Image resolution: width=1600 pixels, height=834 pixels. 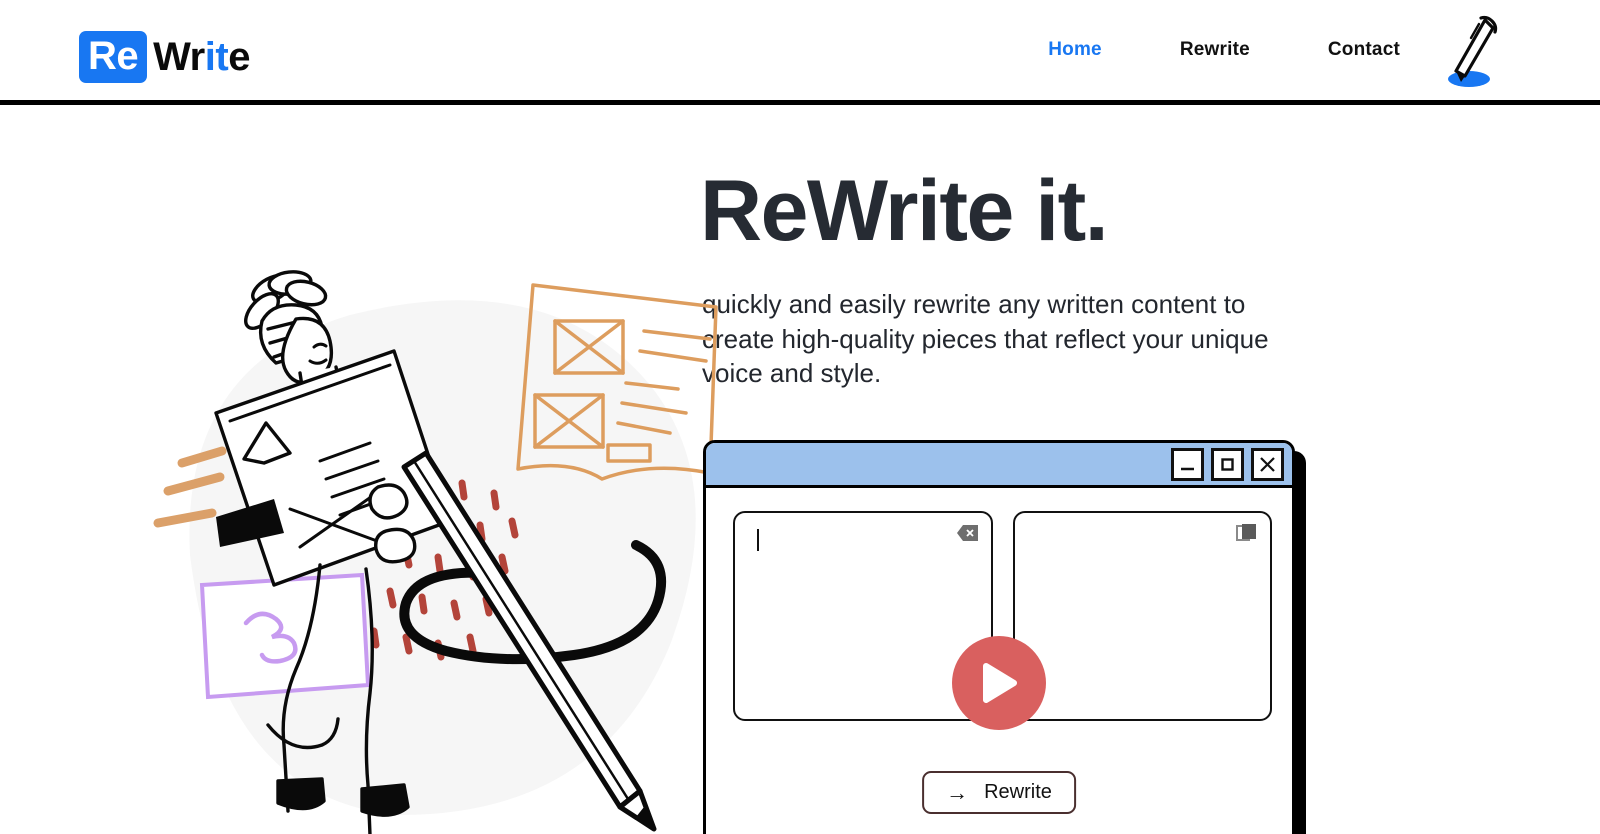 What do you see at coordinates (999, 465) in the screenshot?
I see `window-titlebar` at bounding box center [999, 465].